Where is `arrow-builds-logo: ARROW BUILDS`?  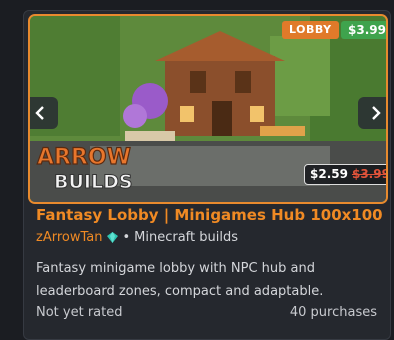 arrow-builds-logo: ARROW BUILDS is located at coordinates (84, 168).